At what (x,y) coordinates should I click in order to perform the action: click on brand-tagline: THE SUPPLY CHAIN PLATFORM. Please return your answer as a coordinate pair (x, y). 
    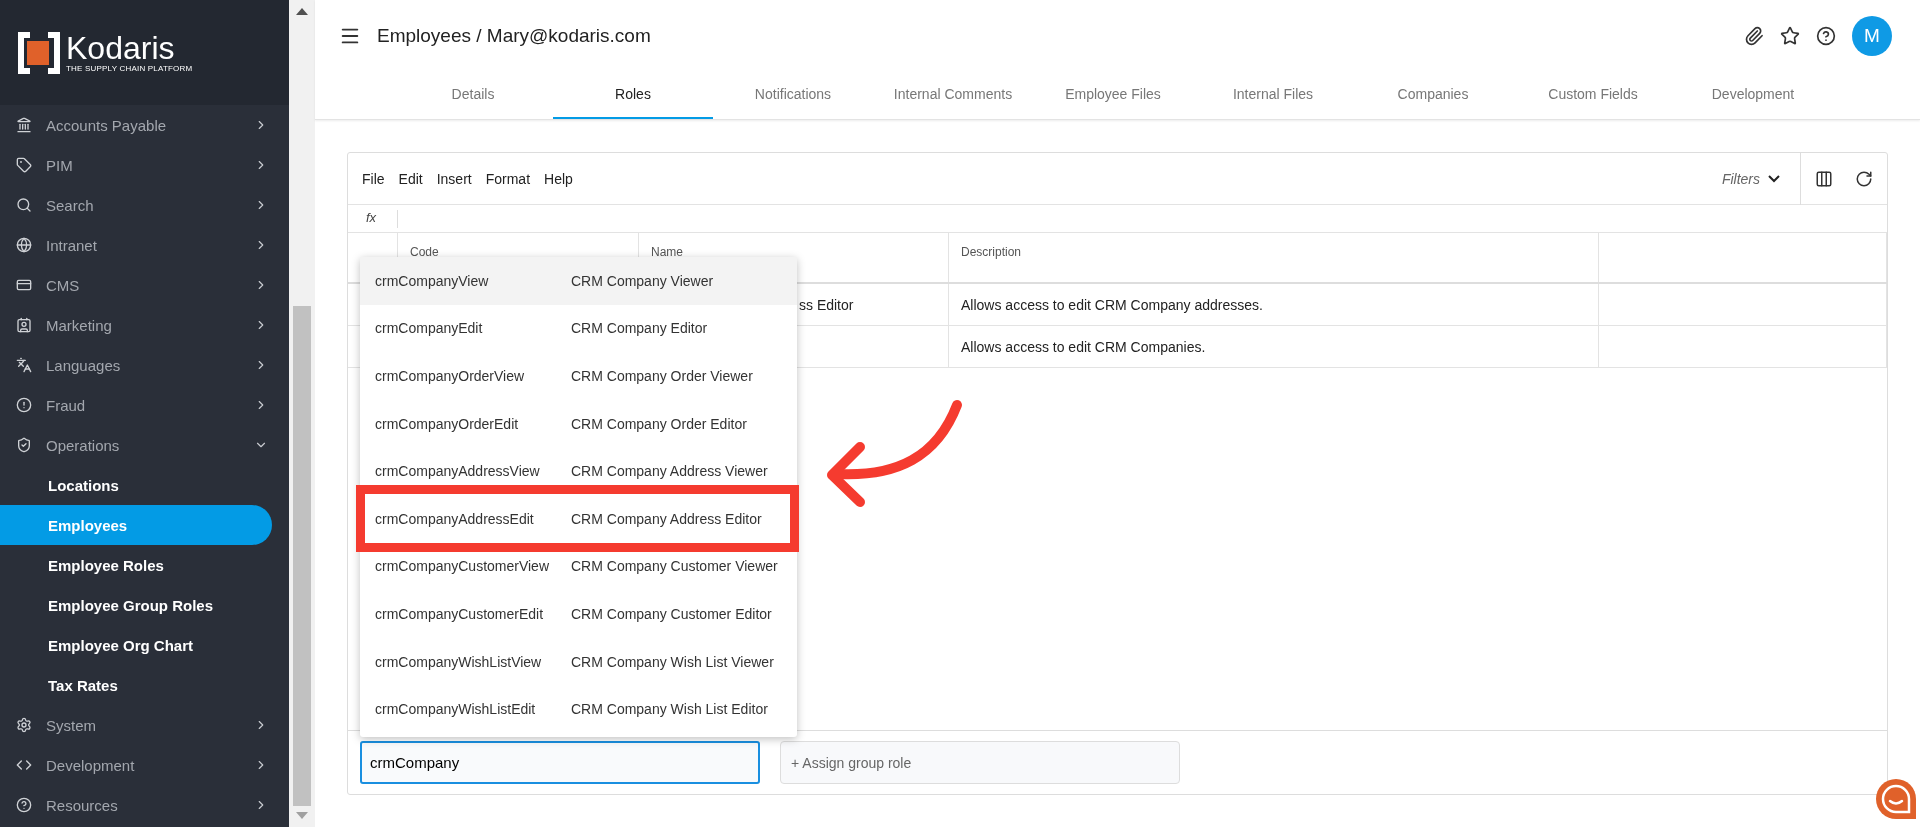
    Looking at the image, I should click on (129, 68).